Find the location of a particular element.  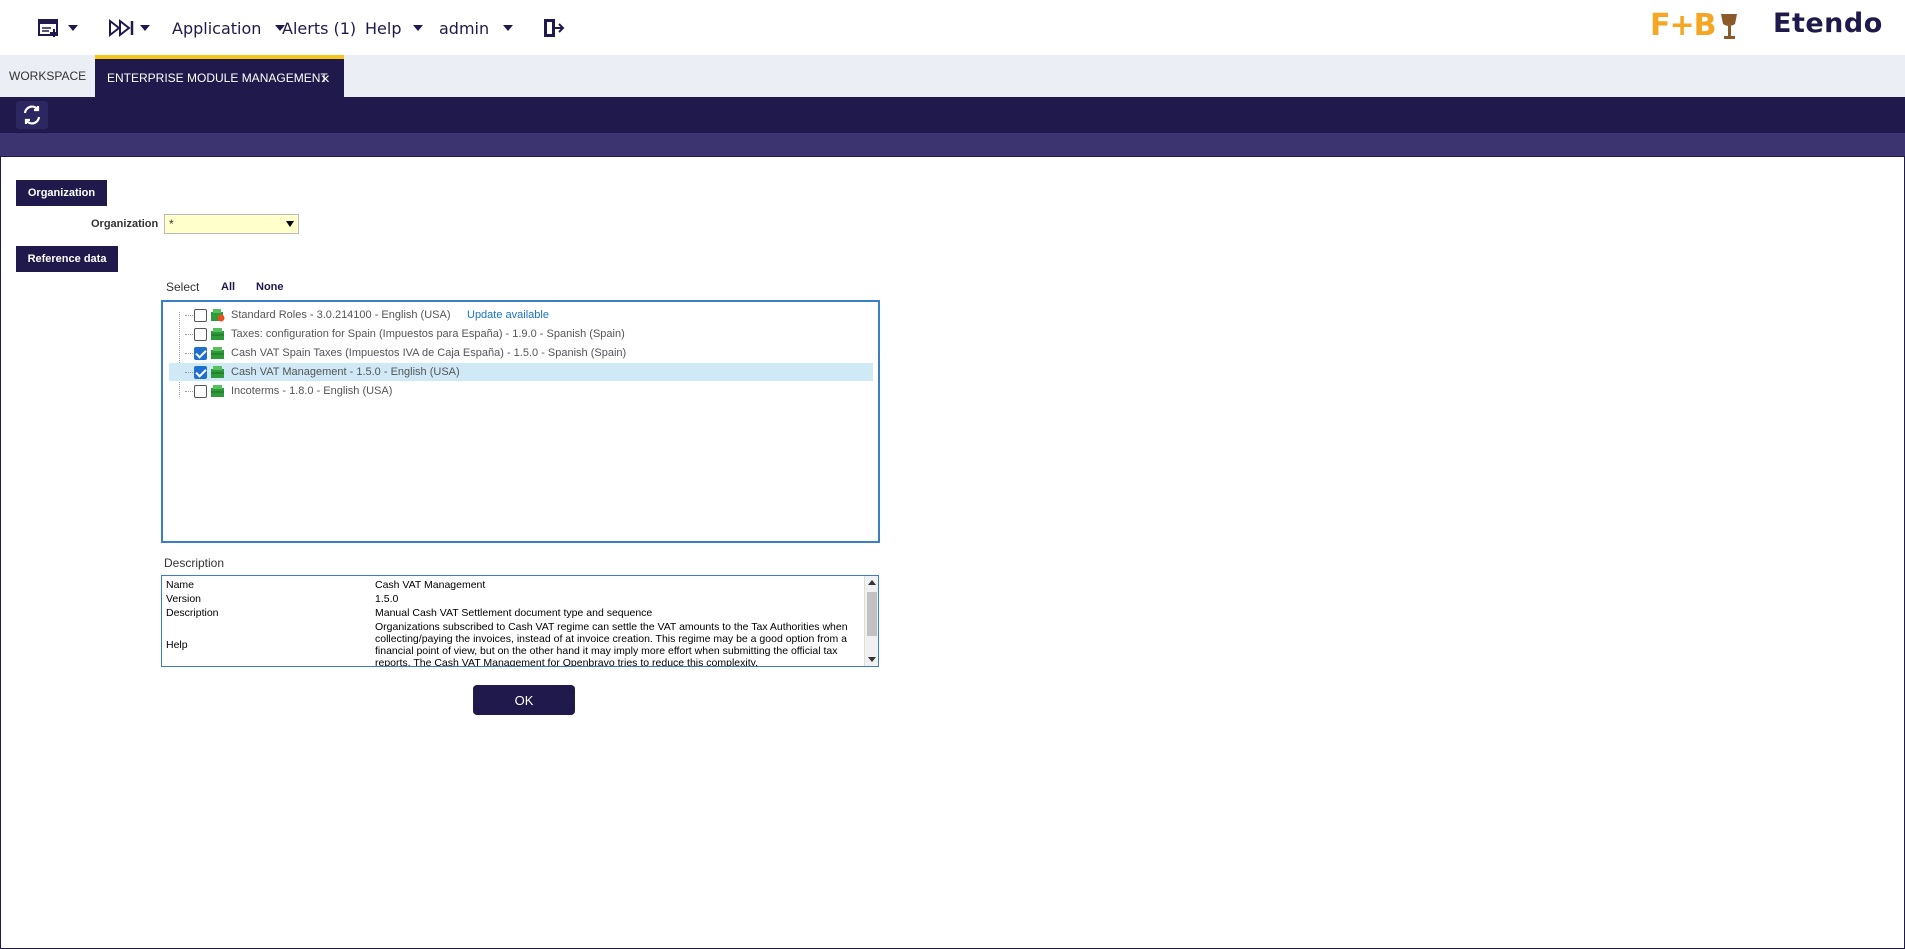

recent-views-menu is located at coordinates (129, 28).